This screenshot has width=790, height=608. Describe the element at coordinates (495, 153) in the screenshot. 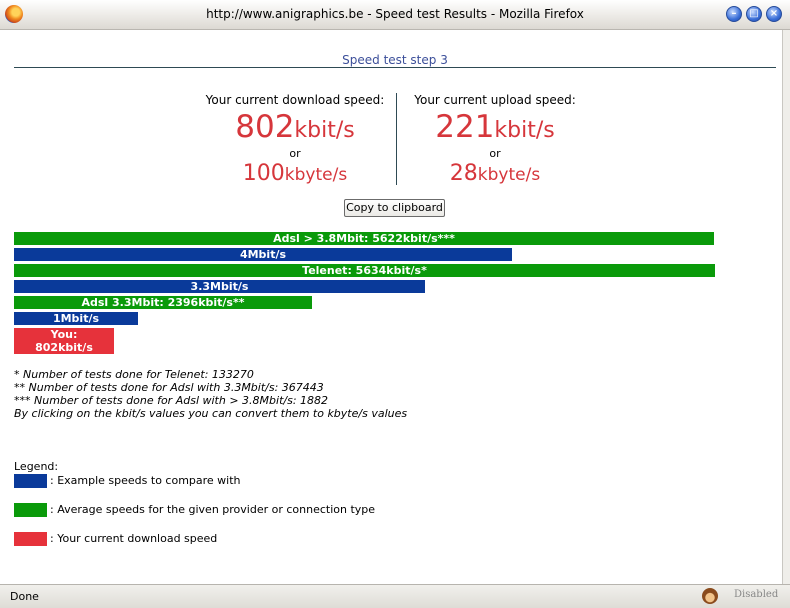

I see `upload-or: or` at that location.